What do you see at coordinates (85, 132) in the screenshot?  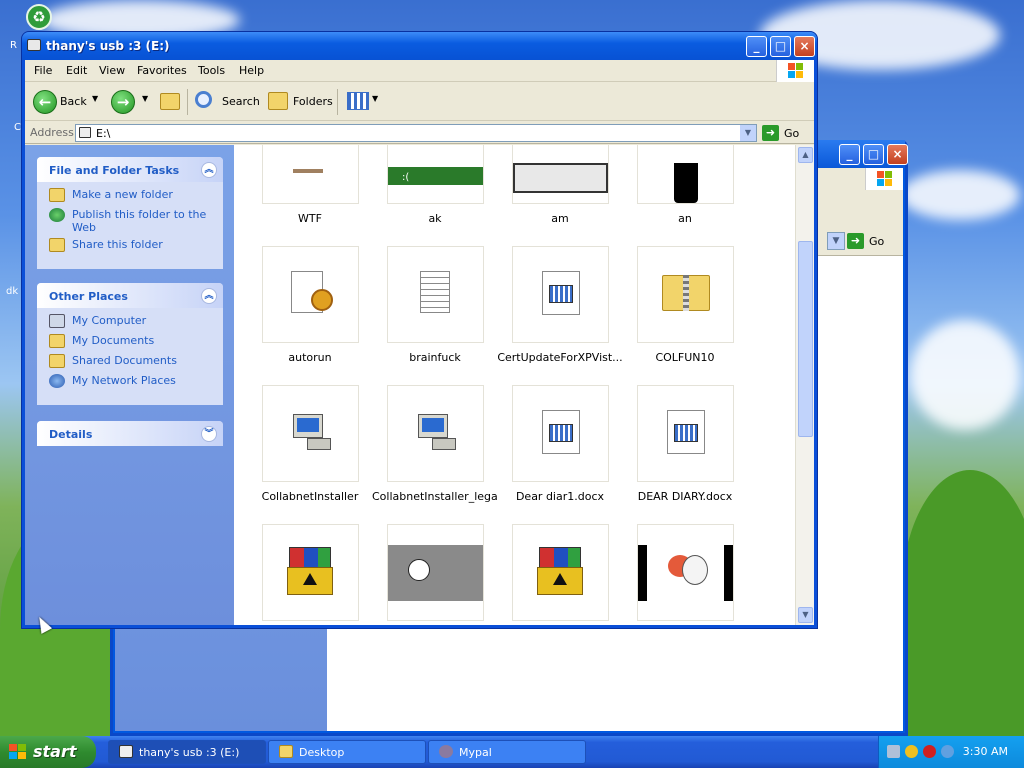 I see `drive-icon` at bounding box center [85, 132].